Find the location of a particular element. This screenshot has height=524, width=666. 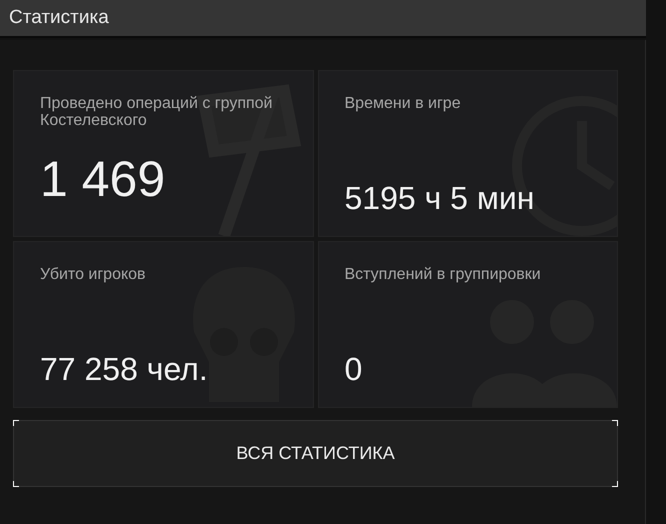

stat-value: 77 258 чел. is located at coordinates (124, 369).